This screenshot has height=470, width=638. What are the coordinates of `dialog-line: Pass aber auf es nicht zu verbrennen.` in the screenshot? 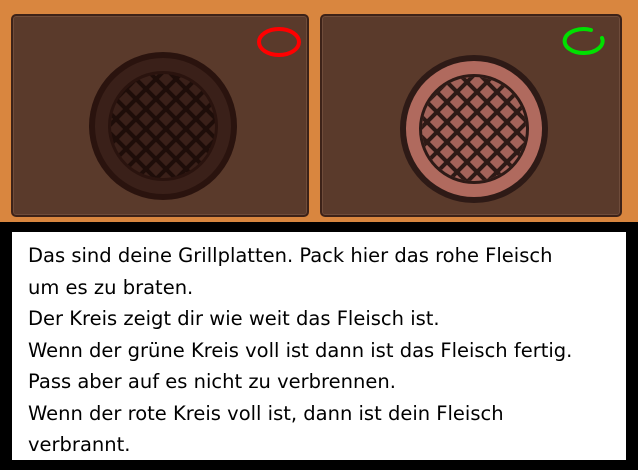 It's located at (212, 381).